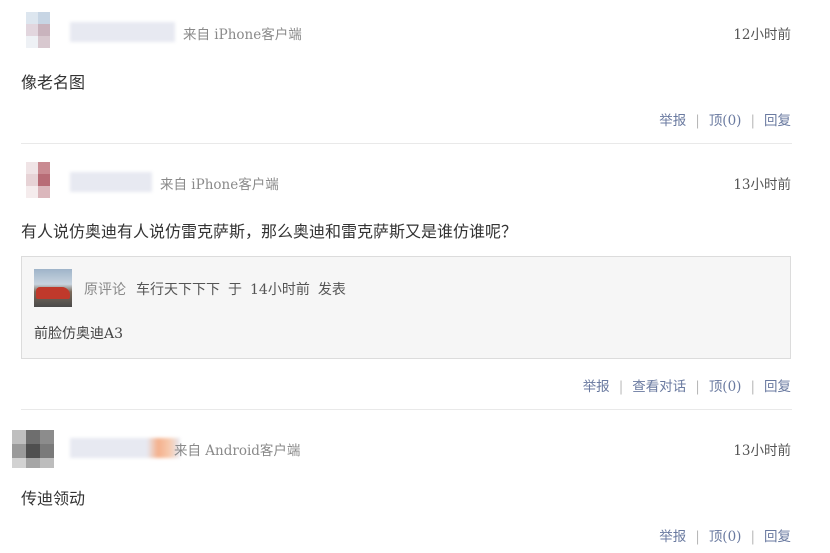 Image resolution: width=830 pixels, height=553 pixels. Describe the element at coordinates (53, 498) in the screenshot. I see `comment-text: 传迪领动` at that location.